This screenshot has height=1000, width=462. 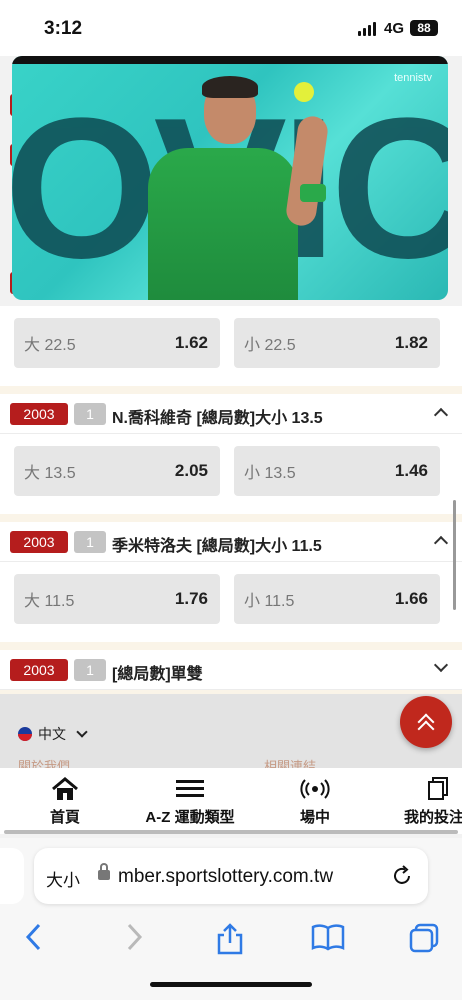 What do you see at coordinates (190, 801) in the screenshot?
I see `nav-item-sports-az: A-Z 運動類型` at bounding box center [190, 801].